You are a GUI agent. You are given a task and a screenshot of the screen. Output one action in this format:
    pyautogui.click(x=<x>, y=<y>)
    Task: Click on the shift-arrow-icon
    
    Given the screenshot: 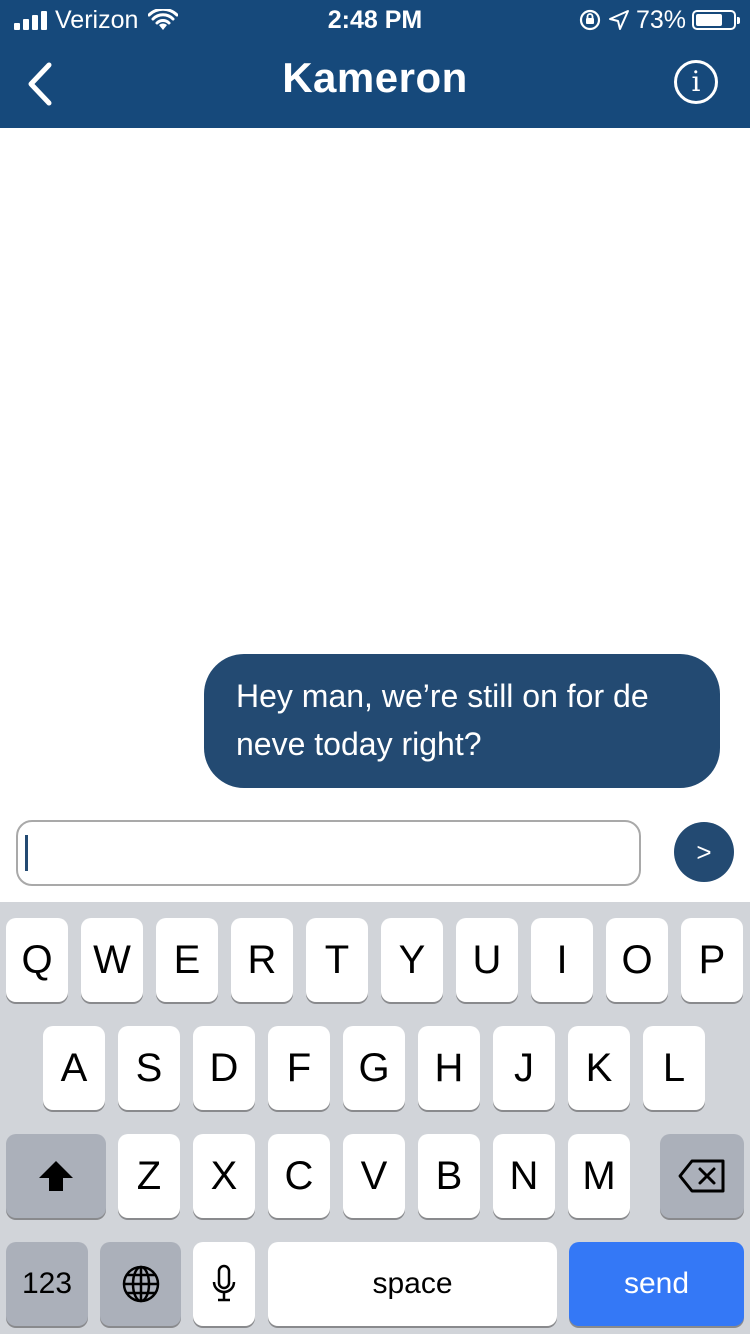 What is the action you would take?
    pyautogui.click(x=56, y=1176)
    